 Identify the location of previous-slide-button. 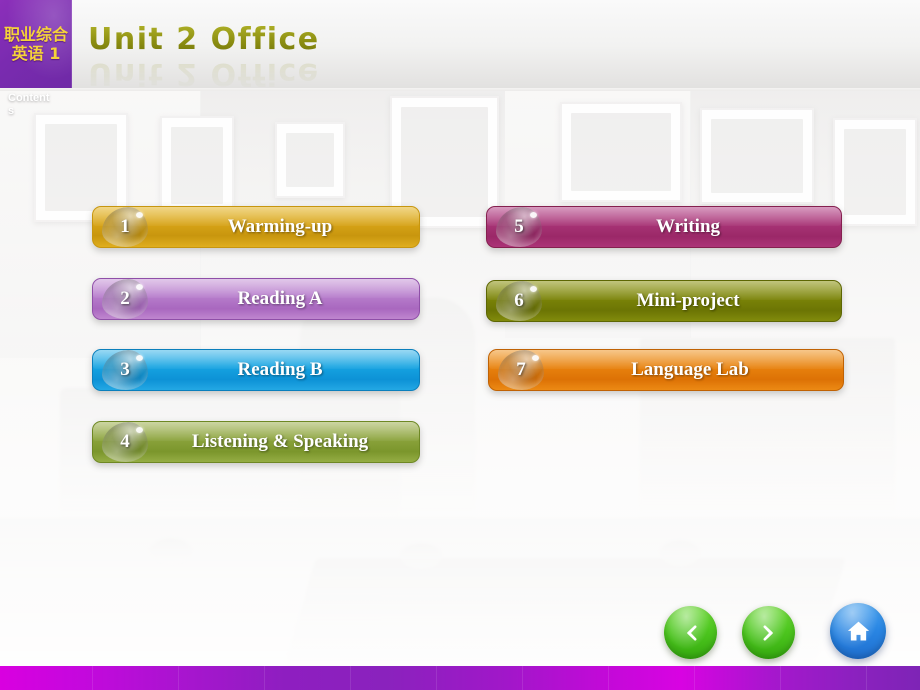
(690, 632).